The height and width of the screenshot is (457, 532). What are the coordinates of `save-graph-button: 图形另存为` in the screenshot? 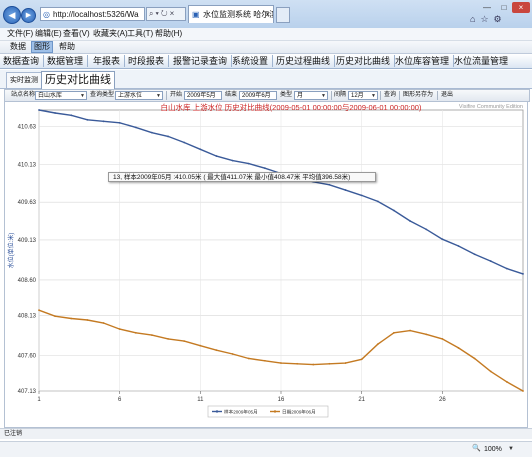 It's located at (418, 95).